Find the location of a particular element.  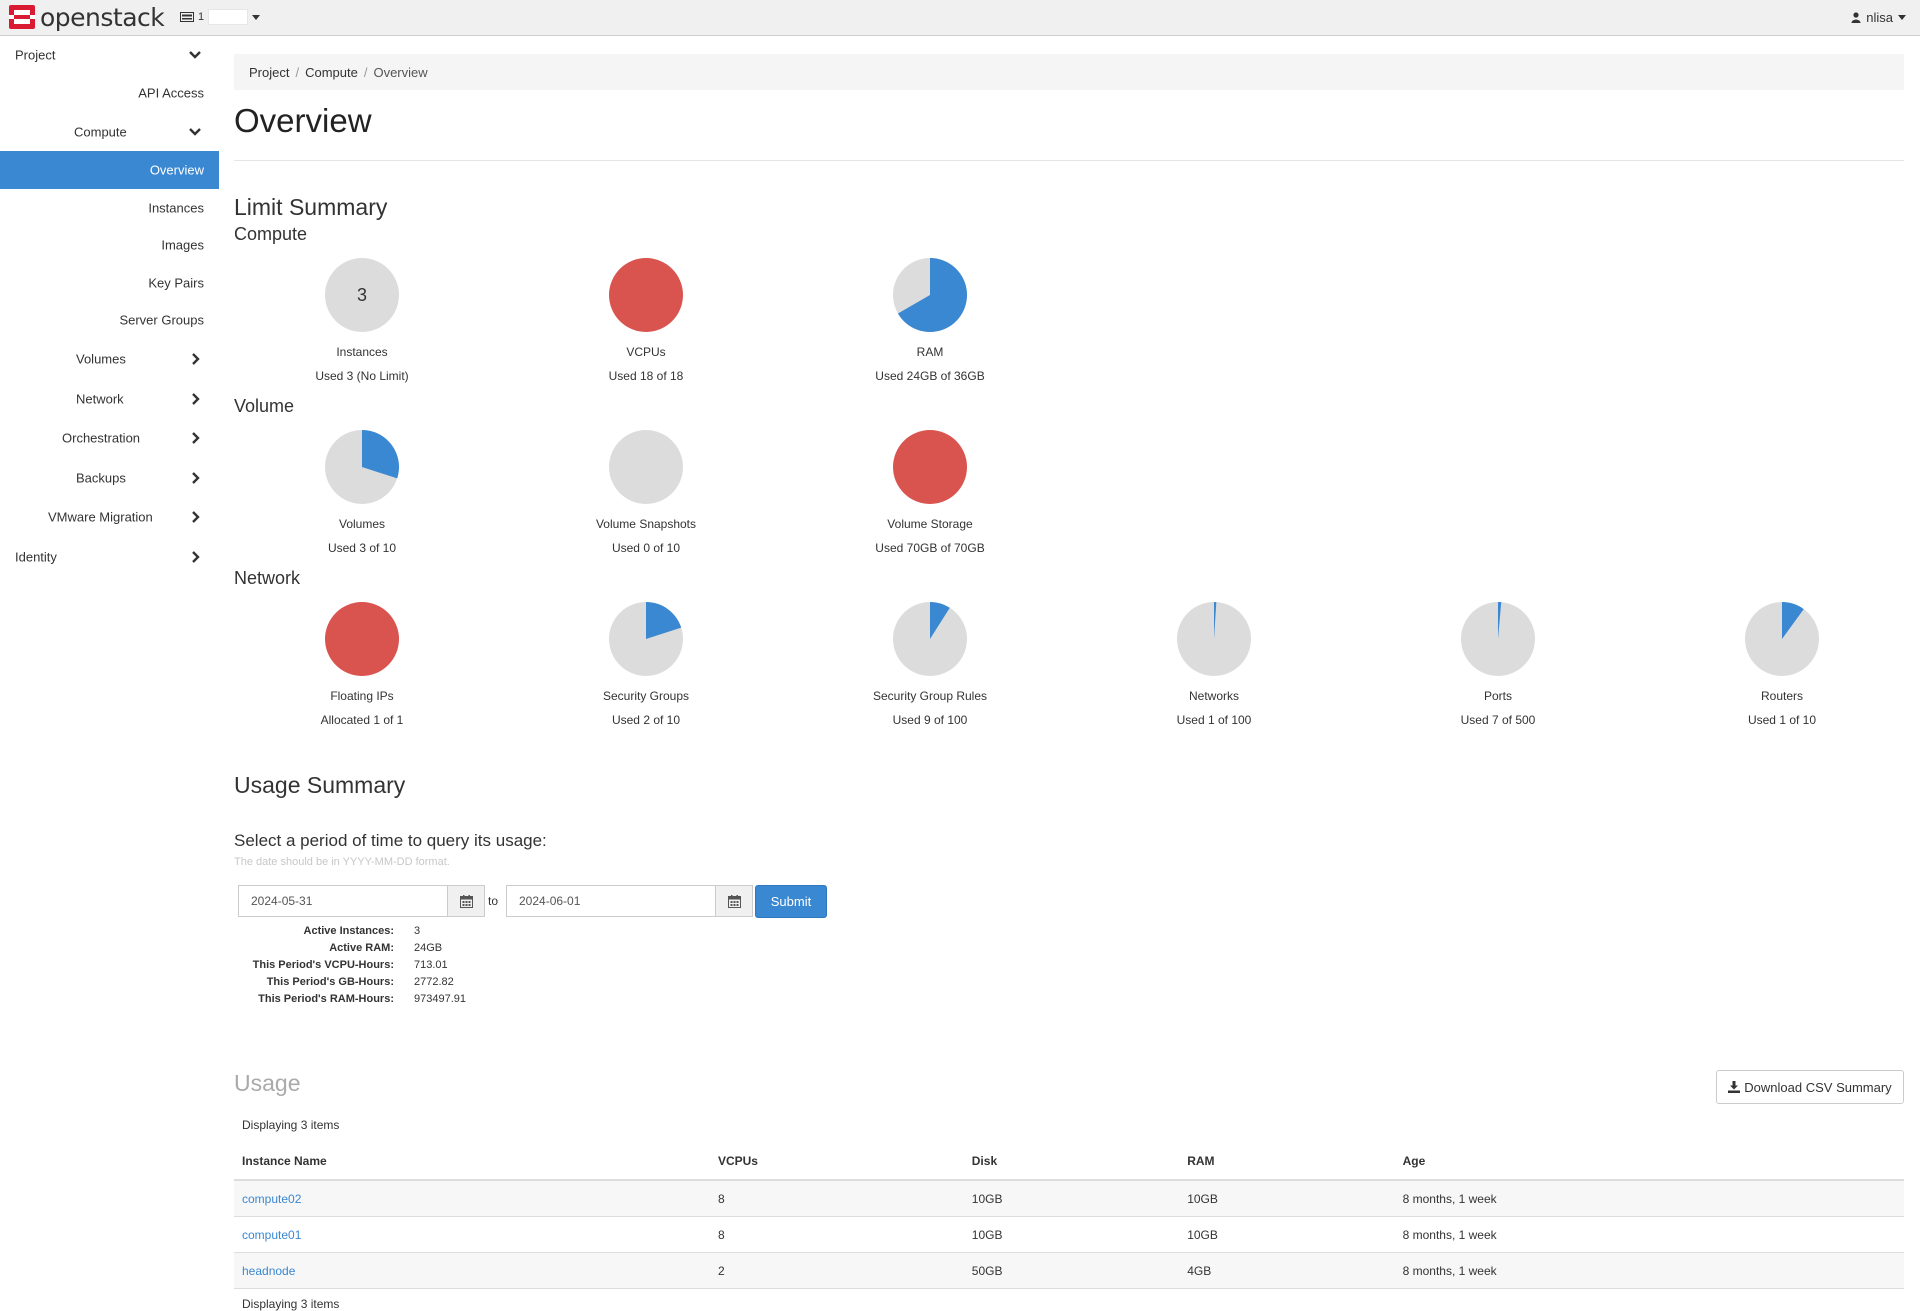

download-csv-button: Download CSV Summary is located at coordinates (1810, 1087).